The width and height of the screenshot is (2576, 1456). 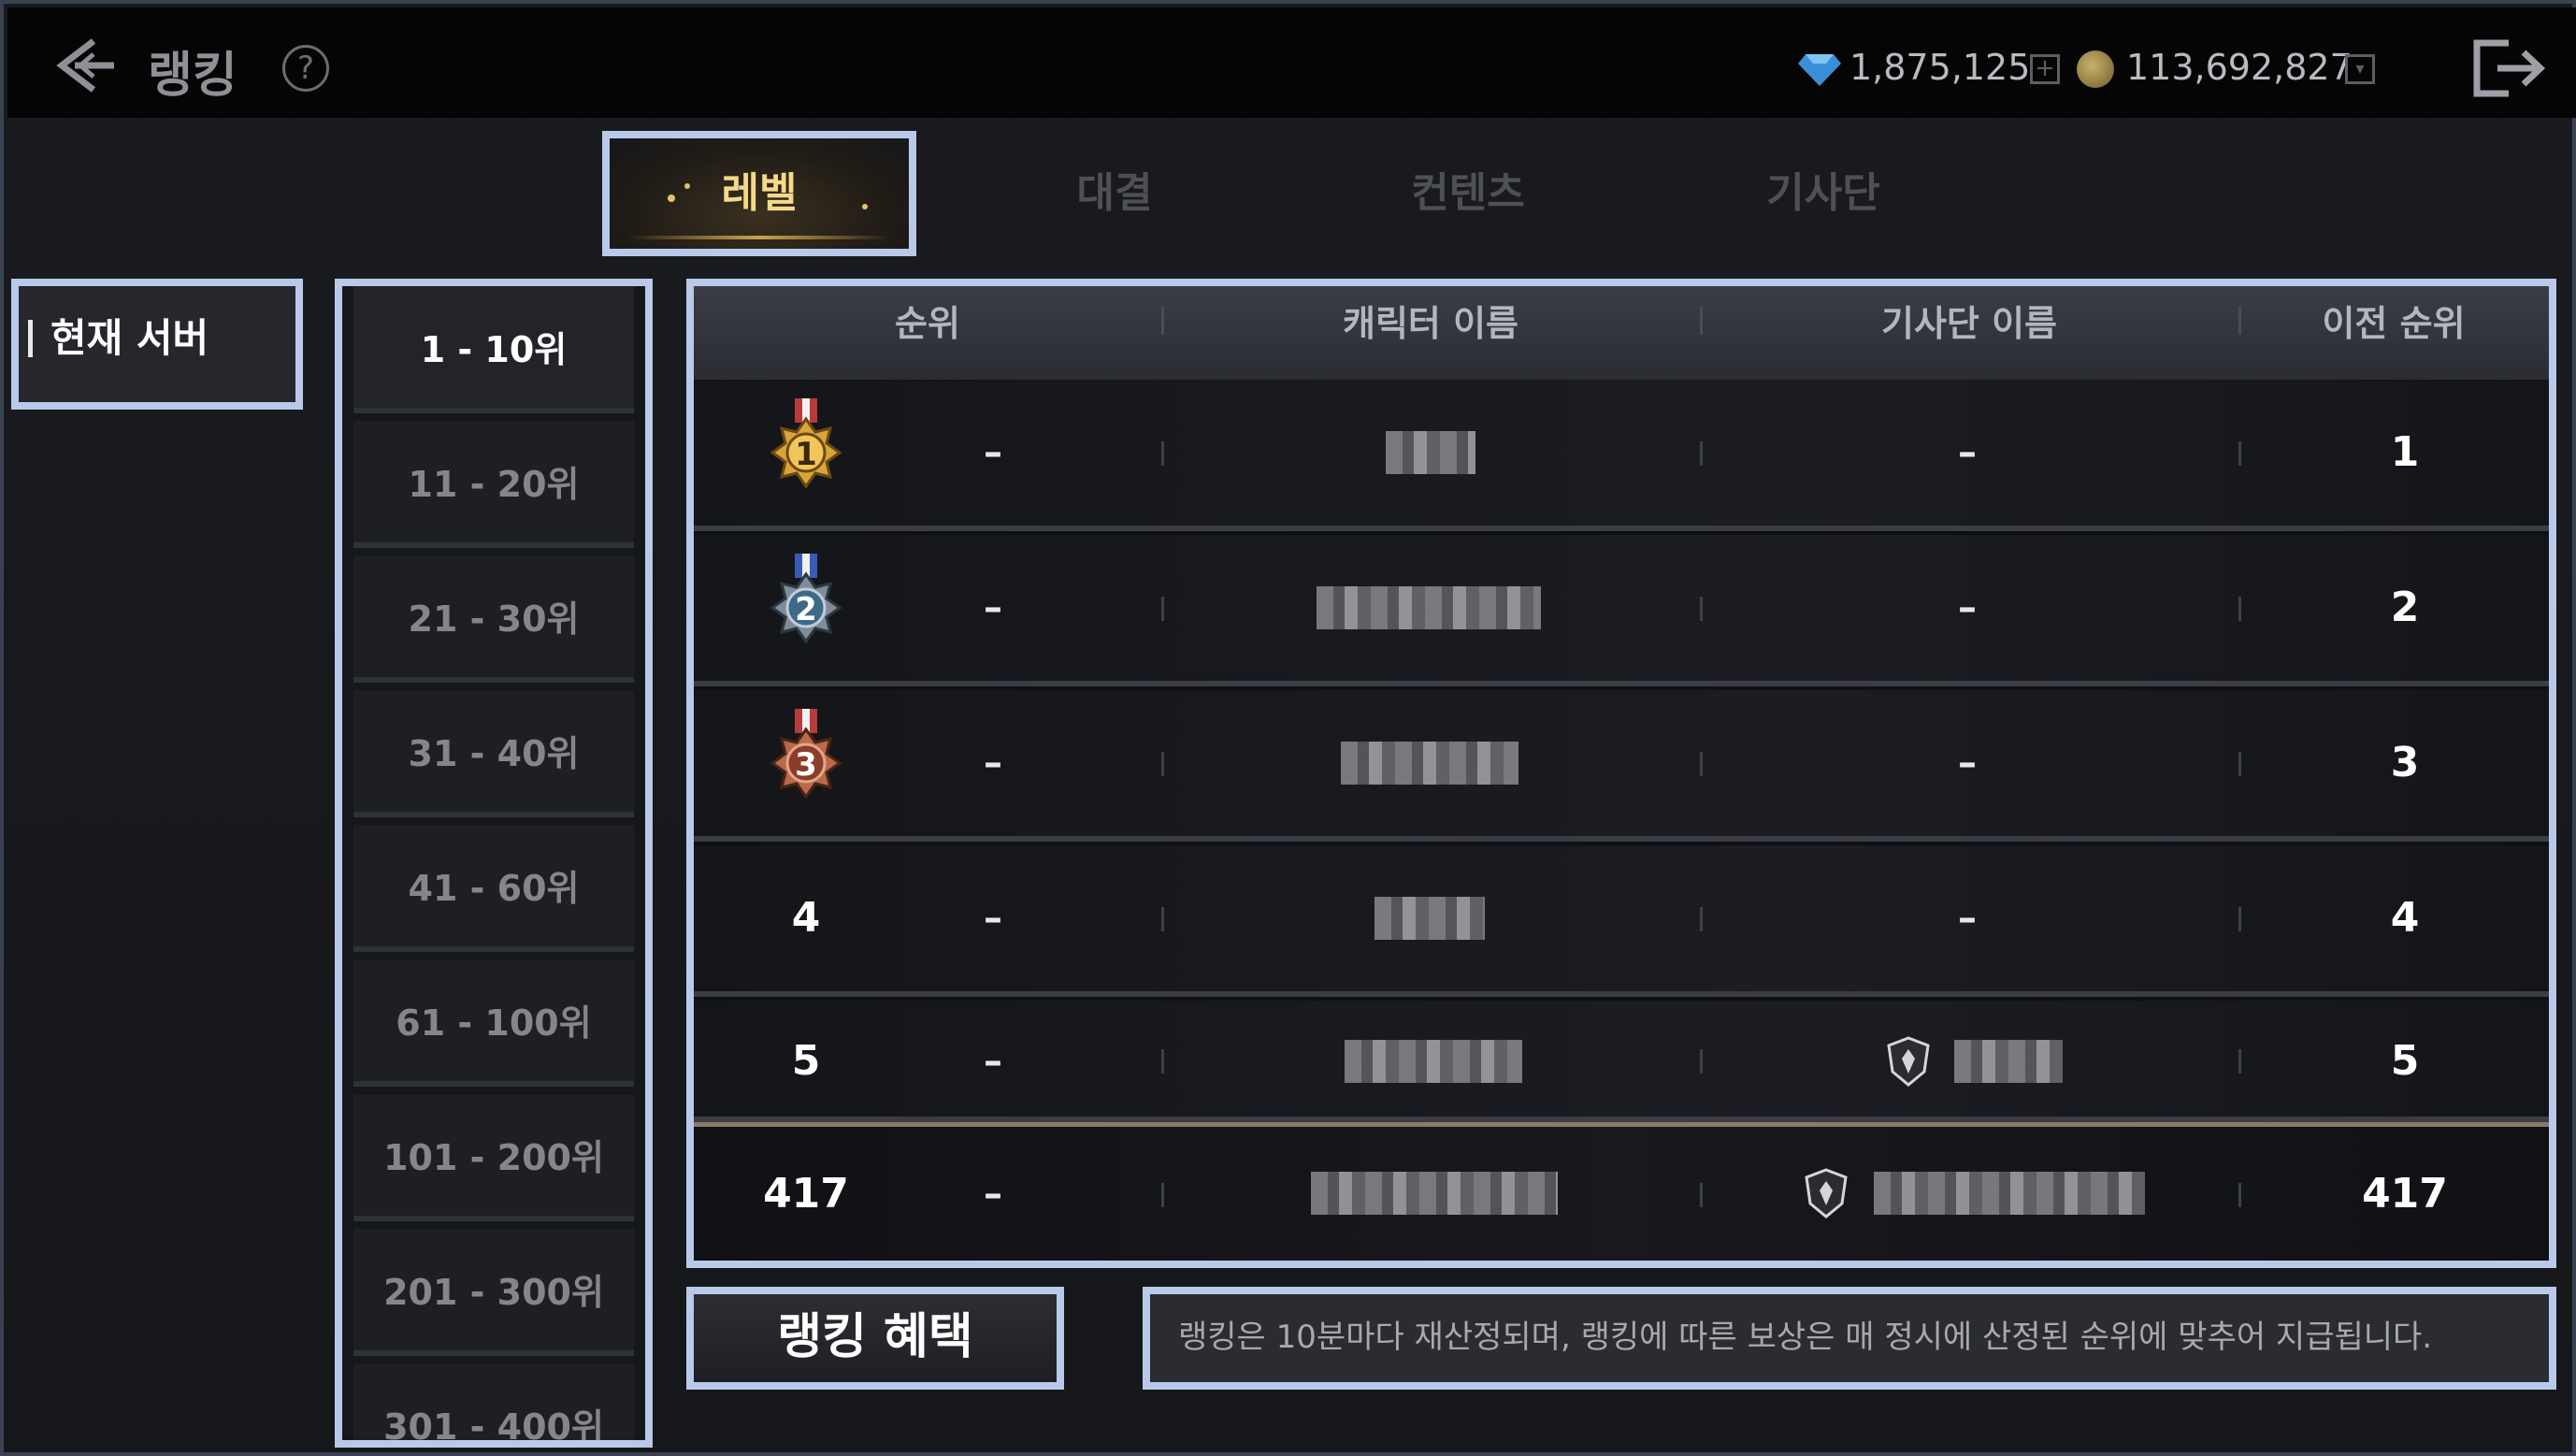 I want to click on previous-rank: 4, so click(x=2405, y=918).